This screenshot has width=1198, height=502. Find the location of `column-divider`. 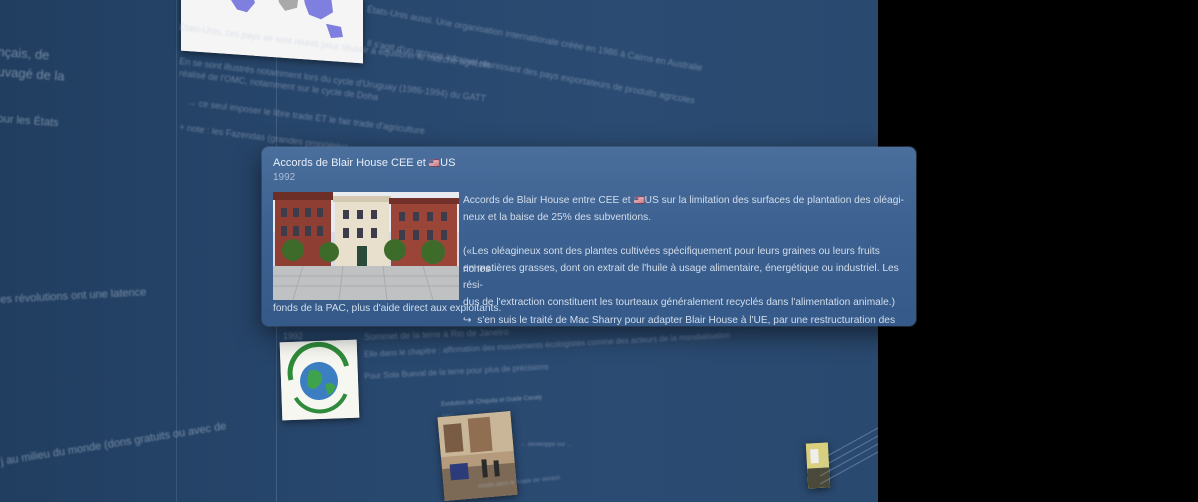

column-divider is located at coordinates (176, 251).